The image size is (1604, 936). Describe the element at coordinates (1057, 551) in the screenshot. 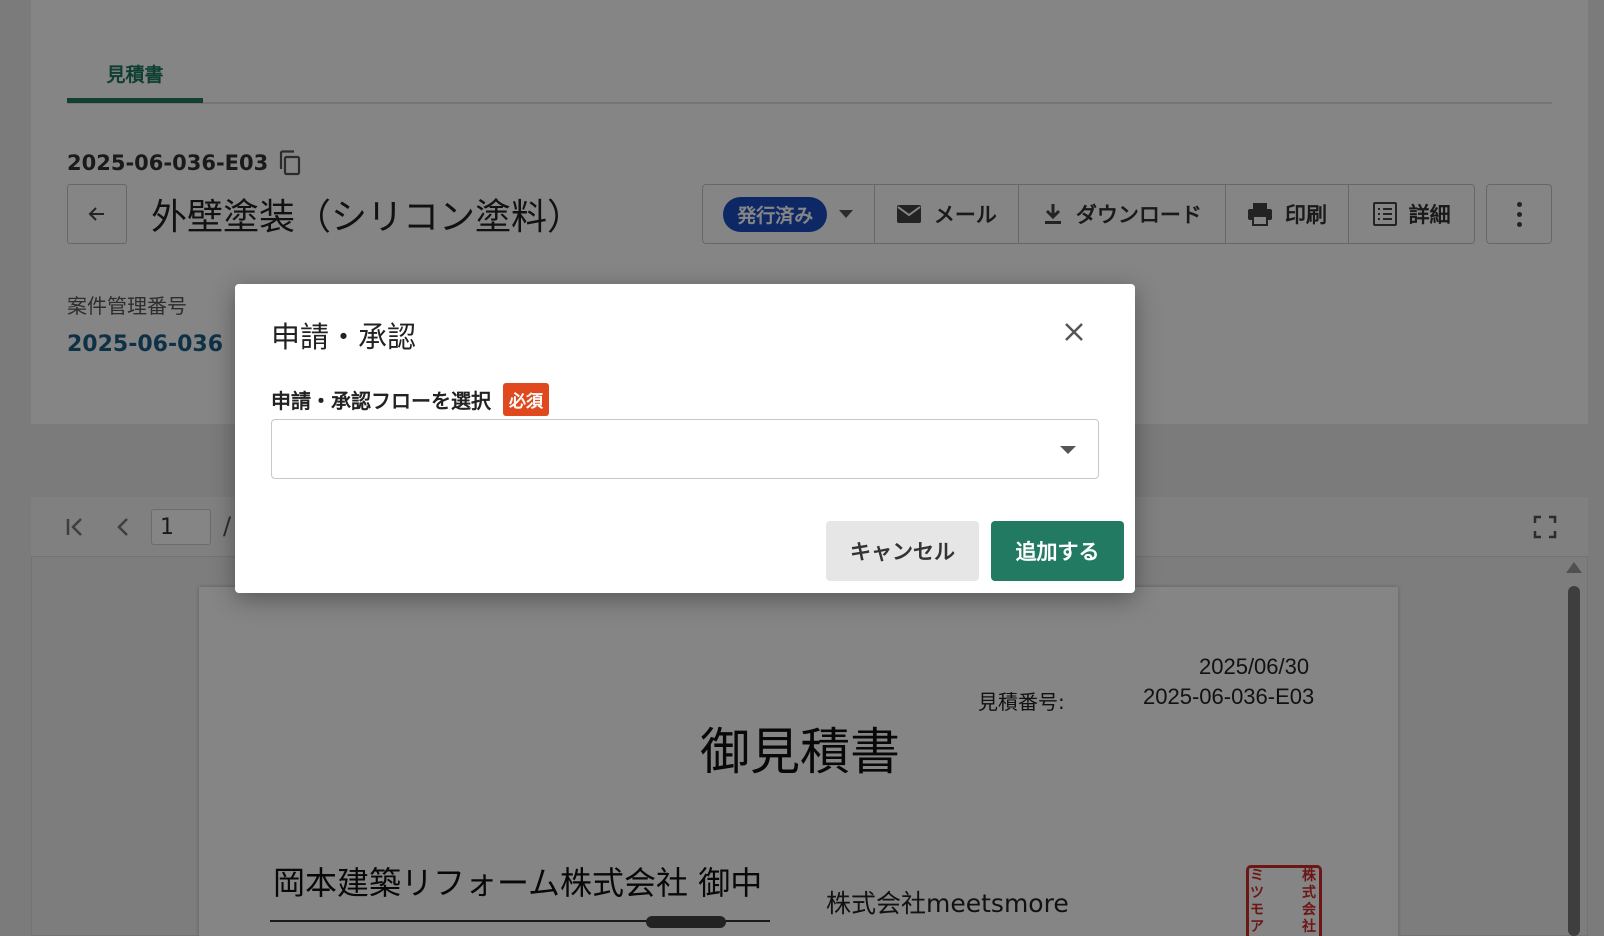

I see `add-button: 追加する` at that location.